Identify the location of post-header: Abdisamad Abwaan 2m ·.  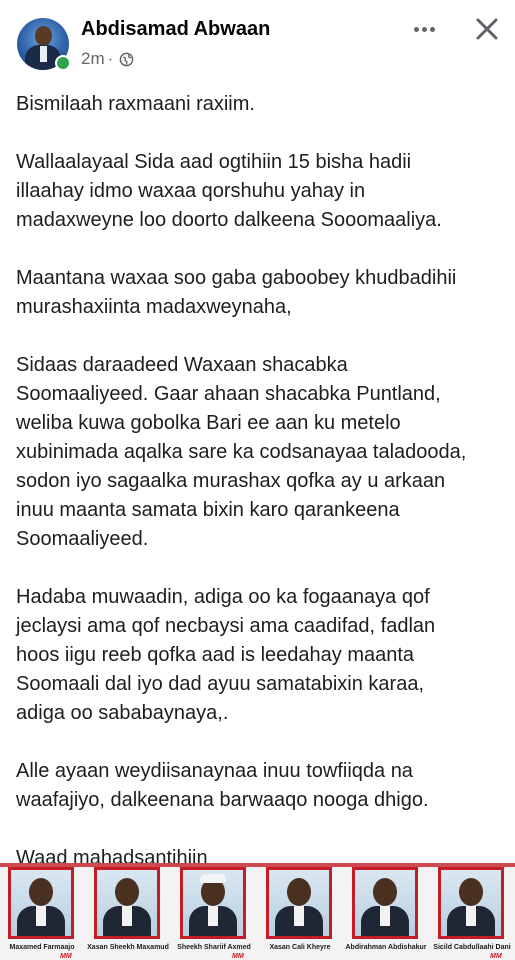
(257, 43).